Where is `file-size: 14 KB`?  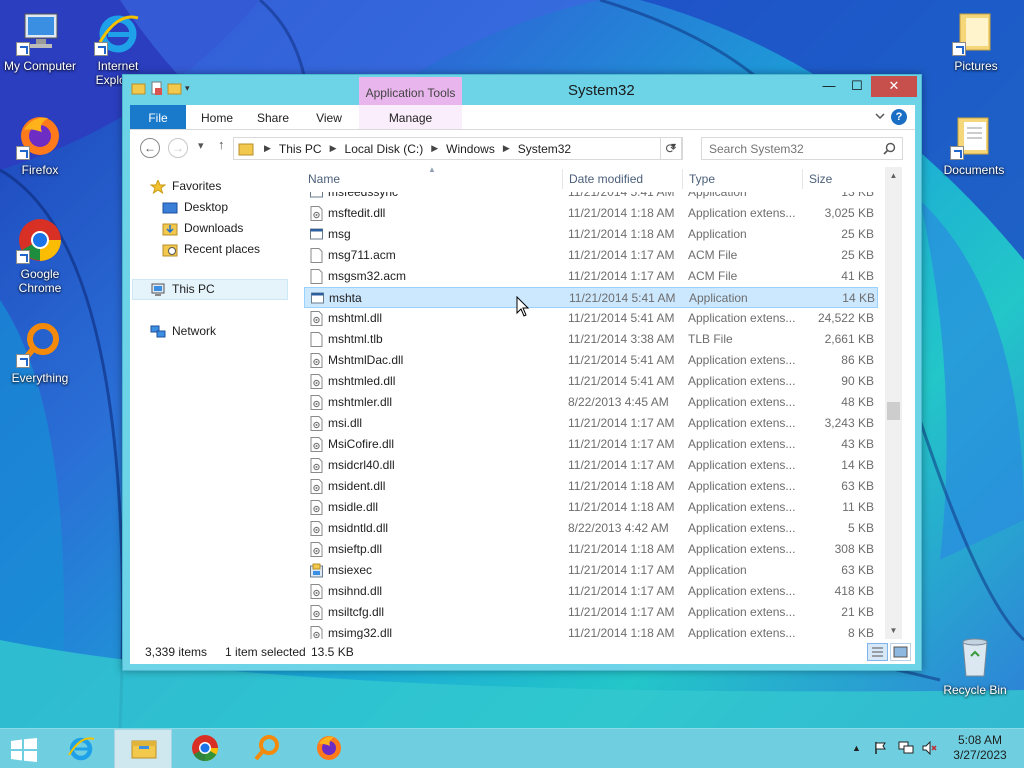
file-size: 14 KB is located at coordinates (858, 298).